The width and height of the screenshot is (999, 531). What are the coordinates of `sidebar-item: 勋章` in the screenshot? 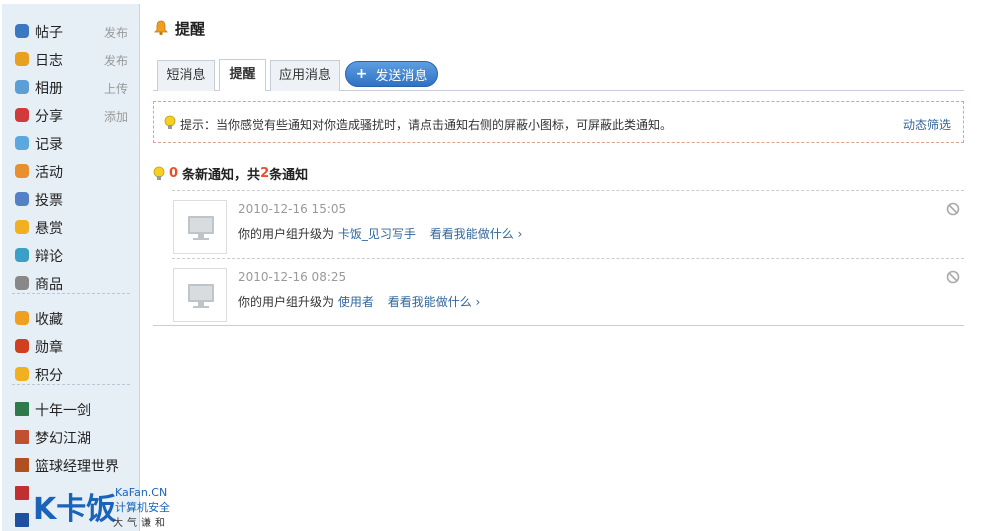 It's located at (70, 346).